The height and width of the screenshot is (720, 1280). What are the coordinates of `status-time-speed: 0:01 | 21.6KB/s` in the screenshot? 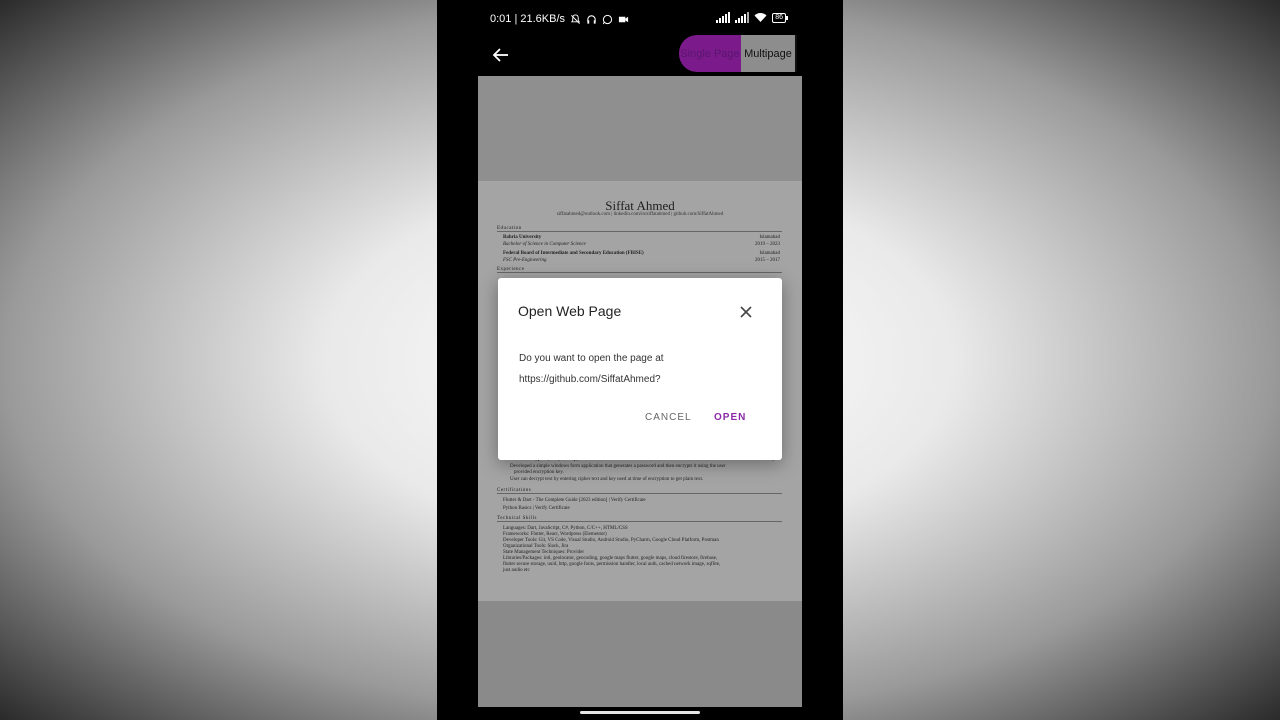 It's located at (528, 19).